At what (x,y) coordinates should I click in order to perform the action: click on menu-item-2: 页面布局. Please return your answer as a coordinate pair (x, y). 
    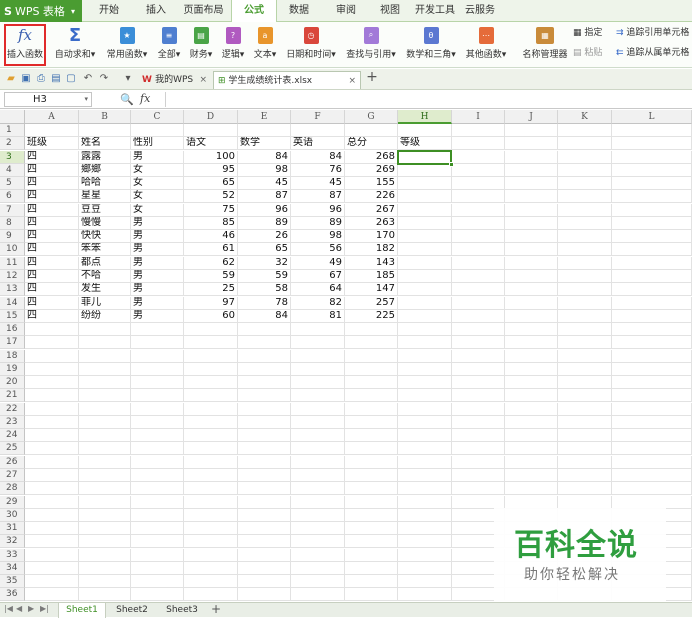
    Looking at the image, I should click on (203, 11).